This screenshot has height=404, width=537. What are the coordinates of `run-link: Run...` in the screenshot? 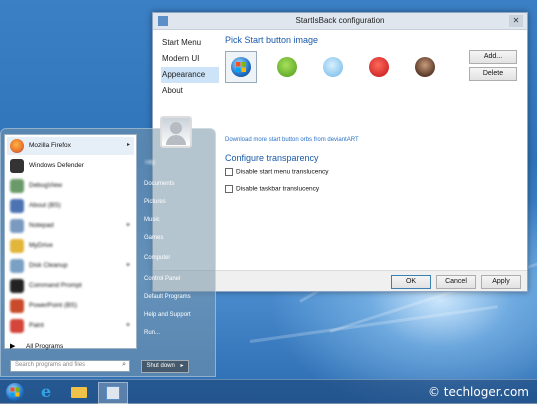 It's located at (152, 333).